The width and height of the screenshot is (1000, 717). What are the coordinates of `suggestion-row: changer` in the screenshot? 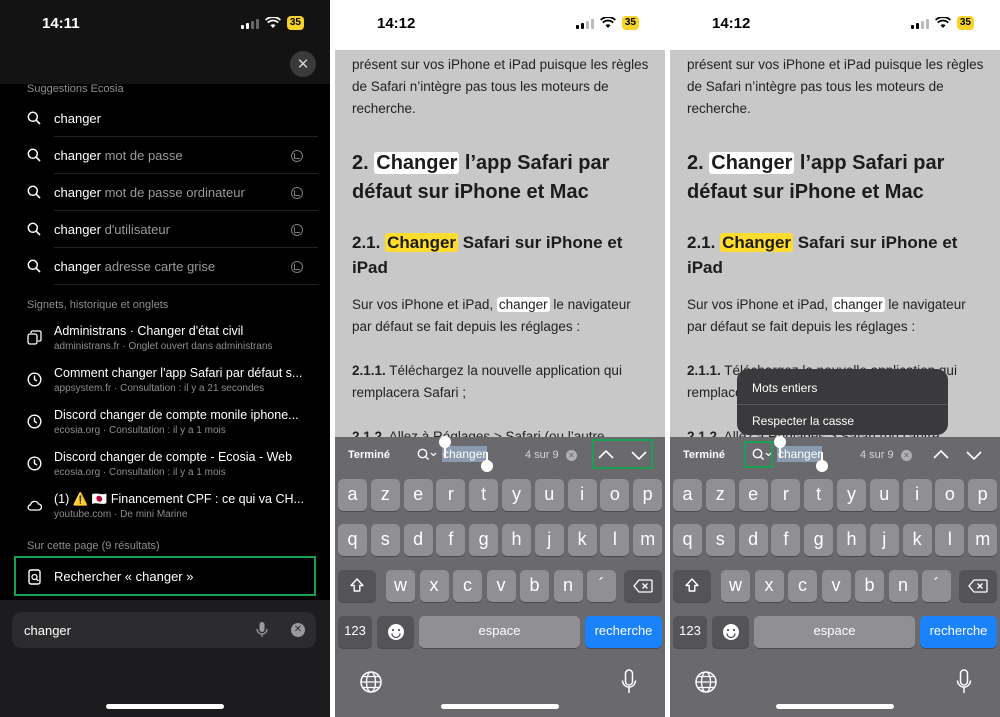 It's located at (165, 118).